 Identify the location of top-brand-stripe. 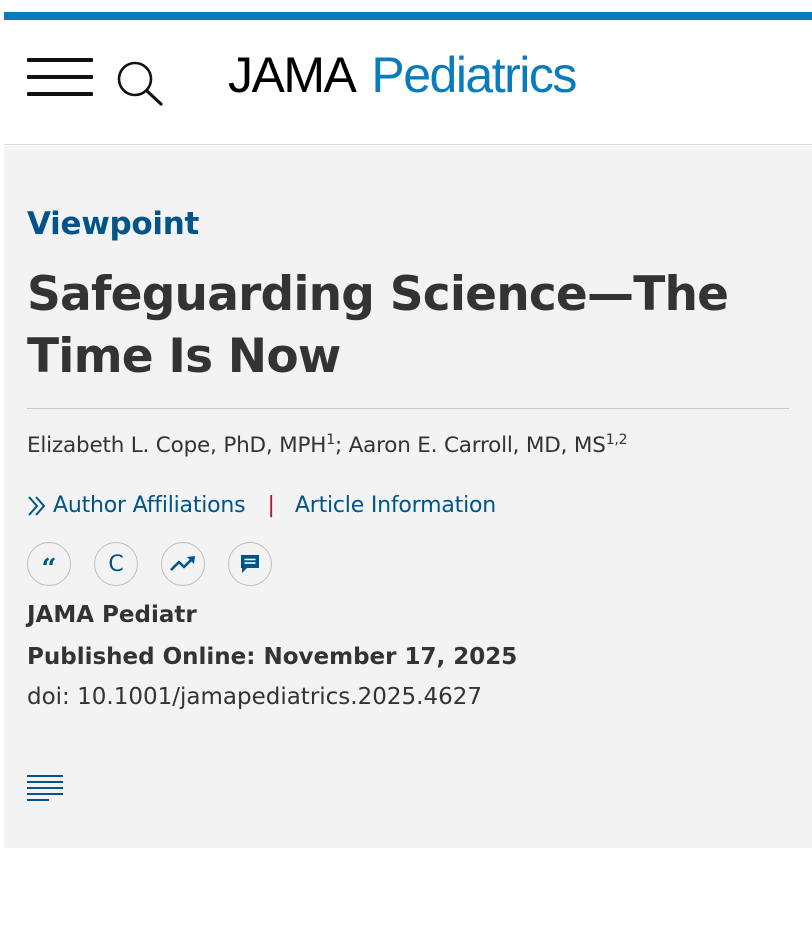
(408, 16).